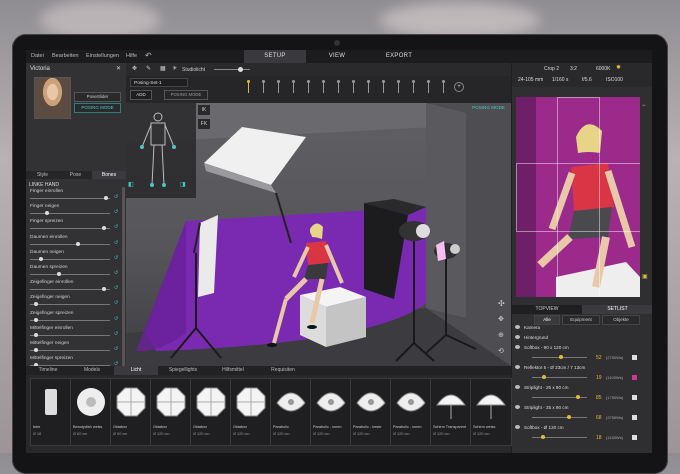 This screenshot has width=680, height=474. What do you see at coordinates (148, 68) in the screenshot?
I see `pen-tool-icon: ✎` at bounding box center [148, 68].